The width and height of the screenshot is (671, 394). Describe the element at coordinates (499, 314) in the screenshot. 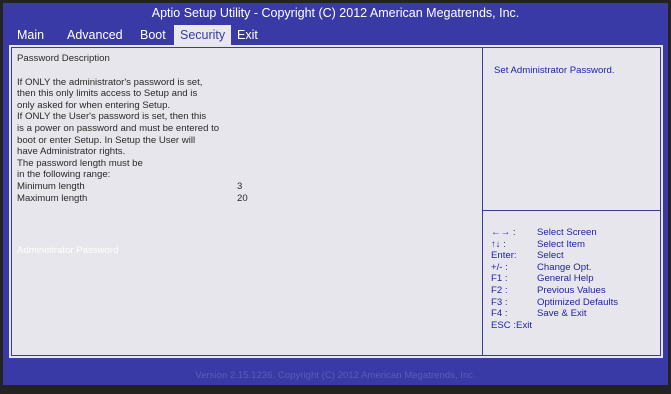

I see `key-label: F4 :` at that location.